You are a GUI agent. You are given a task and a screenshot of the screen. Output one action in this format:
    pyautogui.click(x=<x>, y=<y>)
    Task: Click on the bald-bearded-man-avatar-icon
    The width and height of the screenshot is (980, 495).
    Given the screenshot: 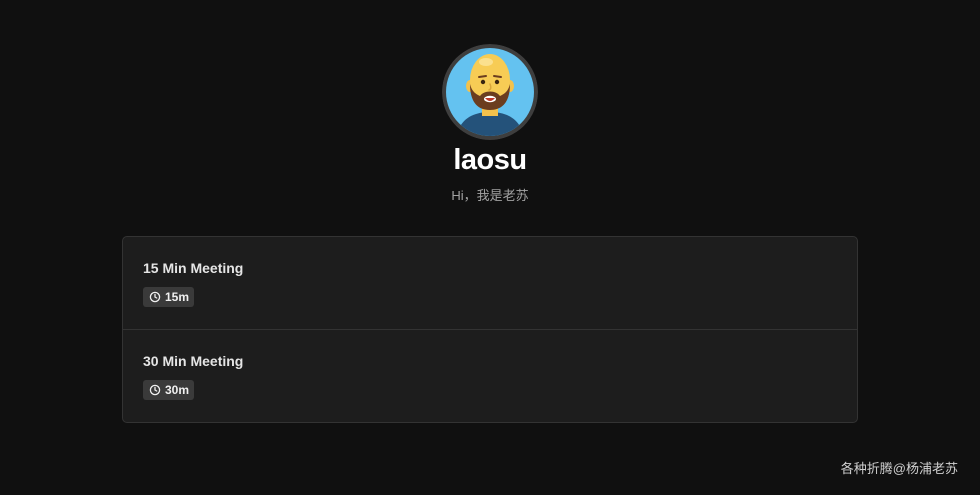 What is the action you would take?
    pyautogui.click(x=490, y=92)
    